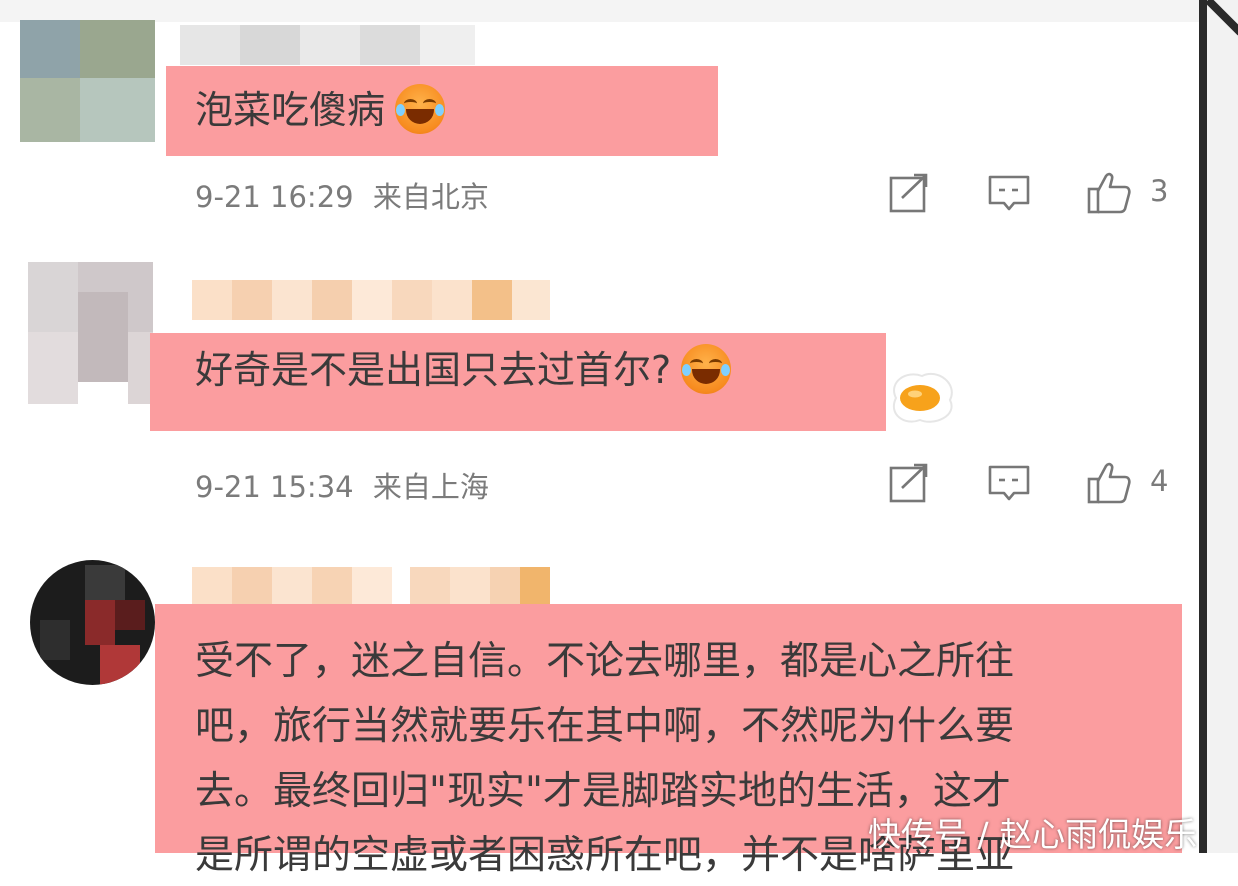 The image size is (1238, 886). What do you see at coordinates (605, 726) in the screenshot?
I see `comment-line: 吧，旅行当然就要乐在其中啊，不然呢为什么要` at bounding box center [605, 726].